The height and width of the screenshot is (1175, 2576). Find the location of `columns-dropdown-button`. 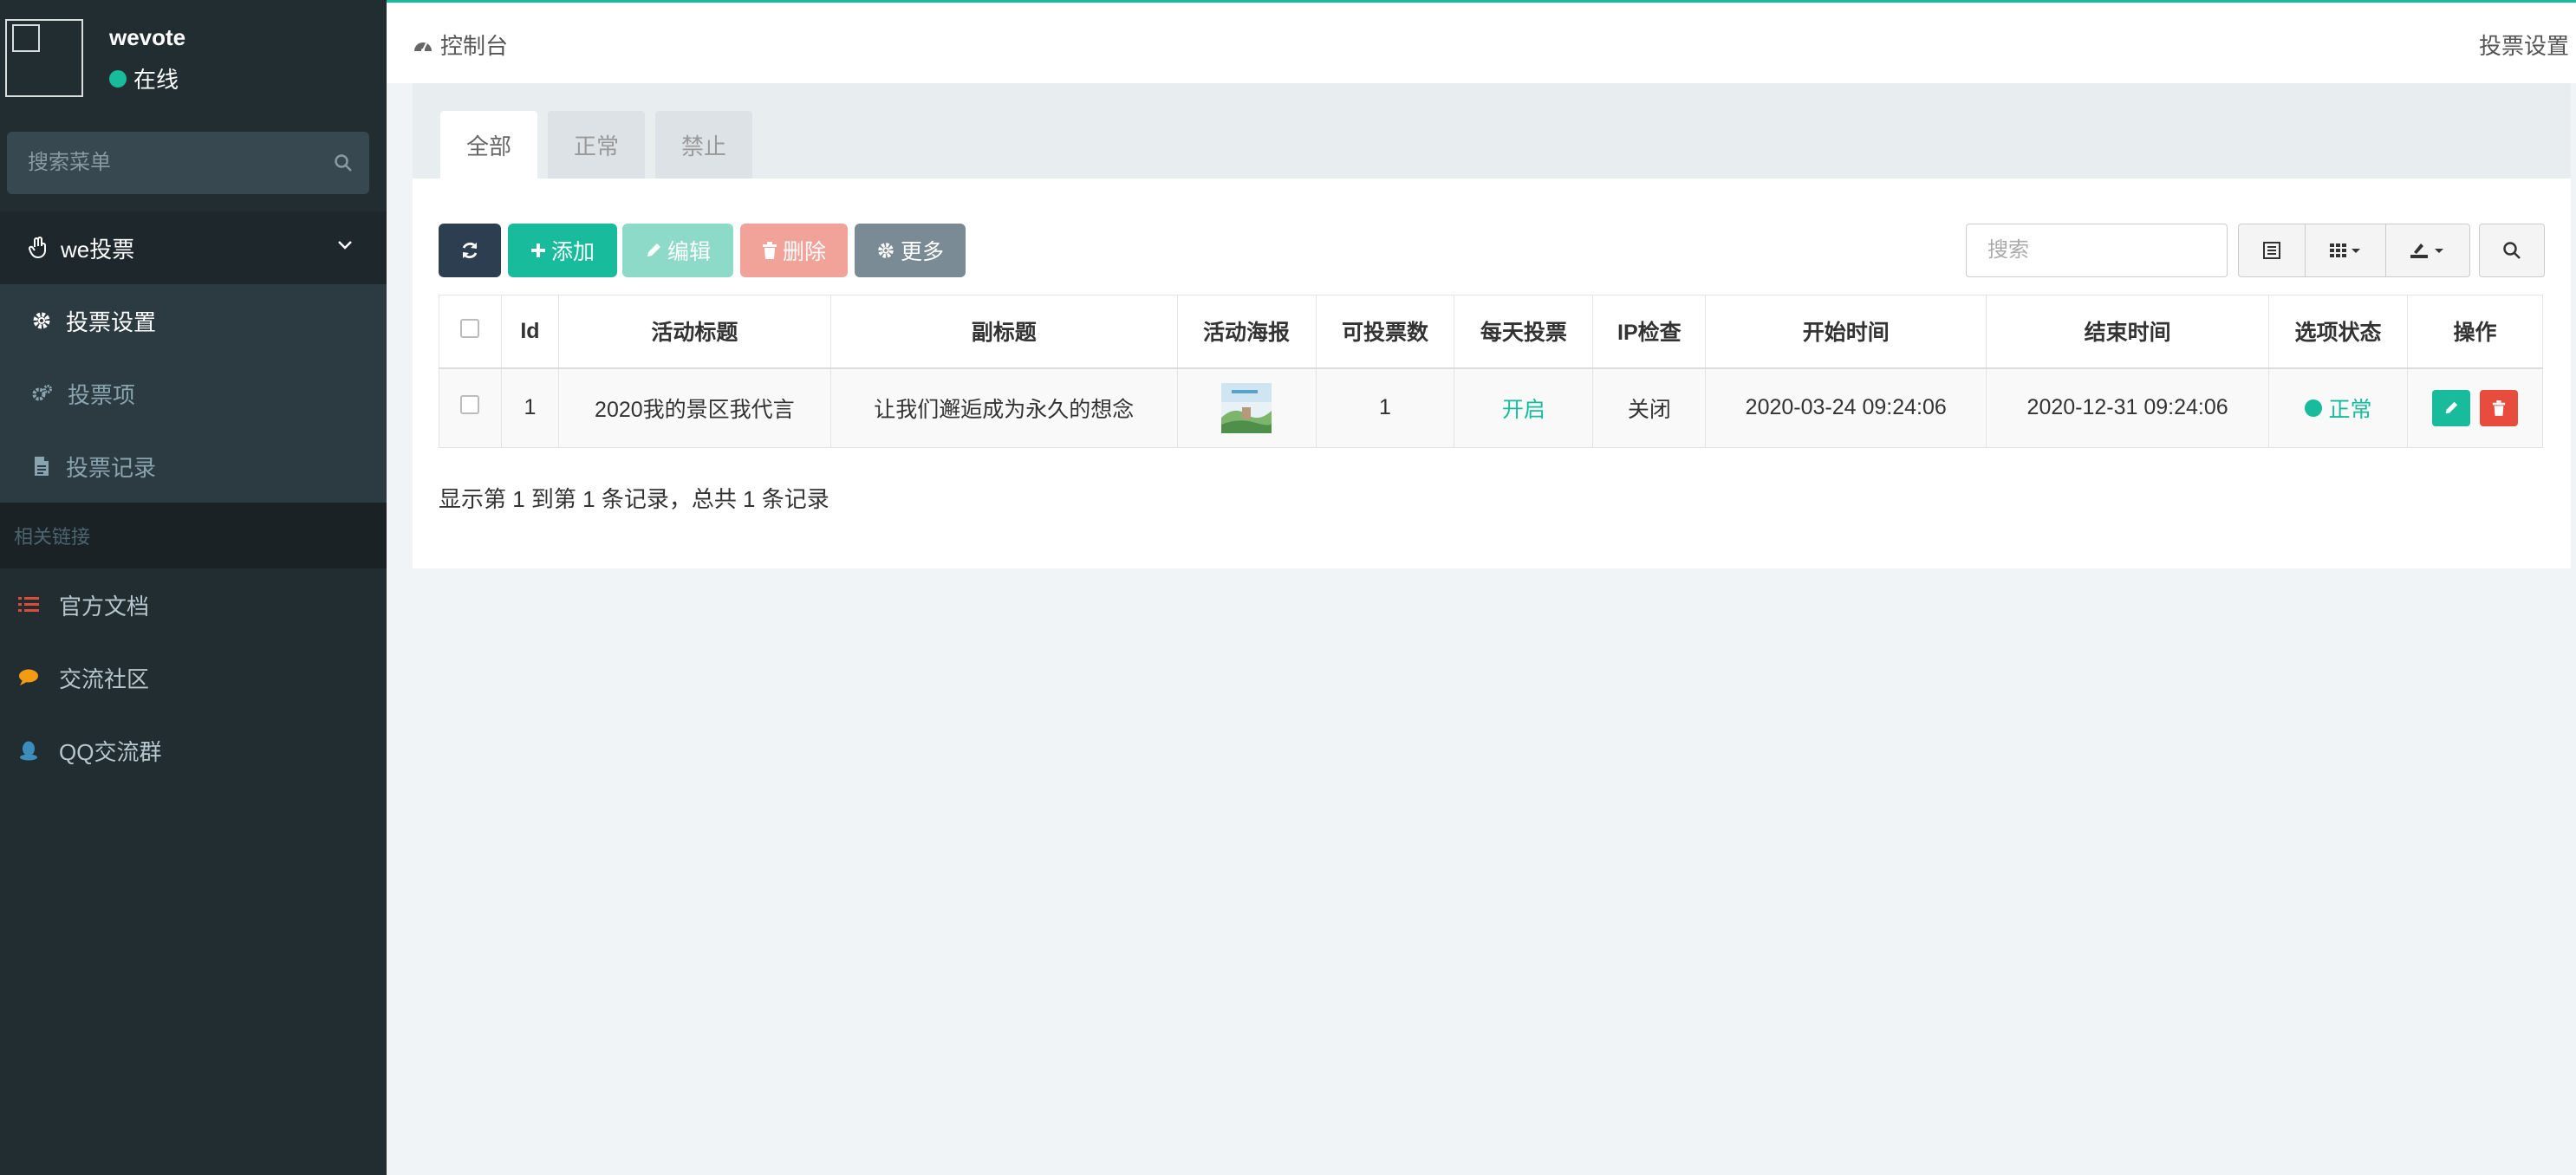

columns-dropdown-button is located at coordinates (2345, 251).